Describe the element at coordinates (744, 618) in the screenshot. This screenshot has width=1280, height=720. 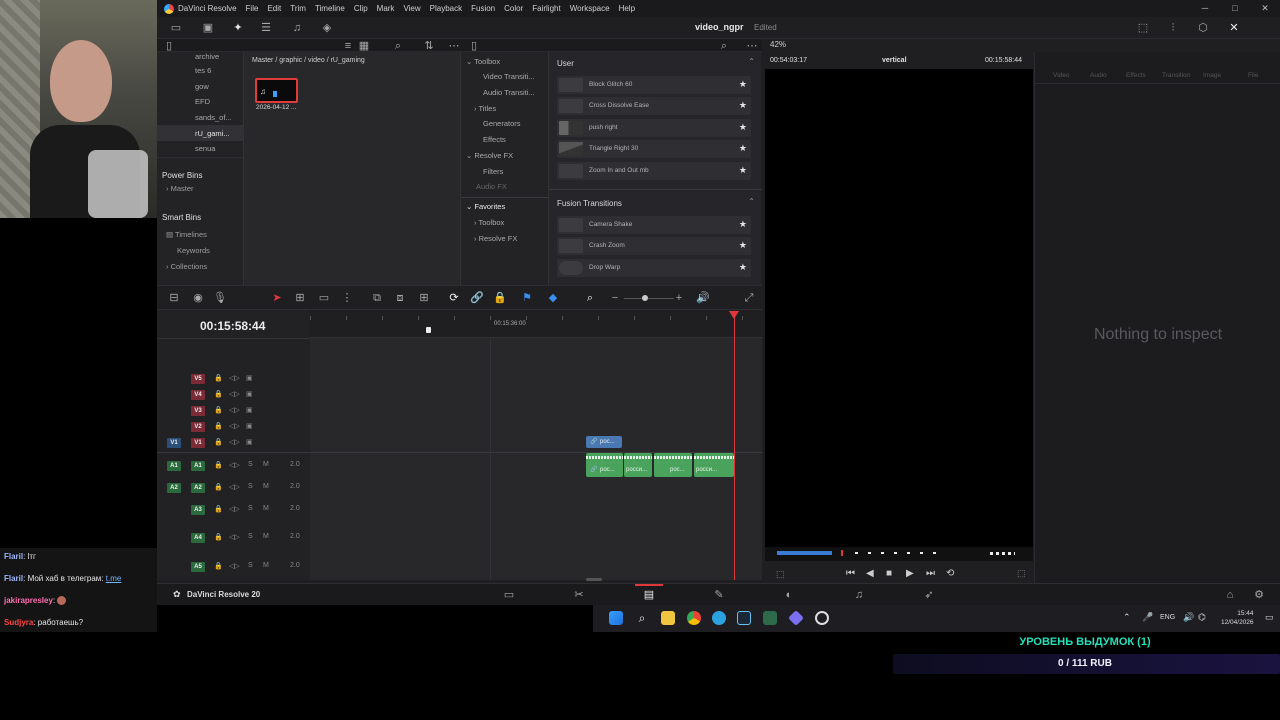
I see `steam-icon` at that location.